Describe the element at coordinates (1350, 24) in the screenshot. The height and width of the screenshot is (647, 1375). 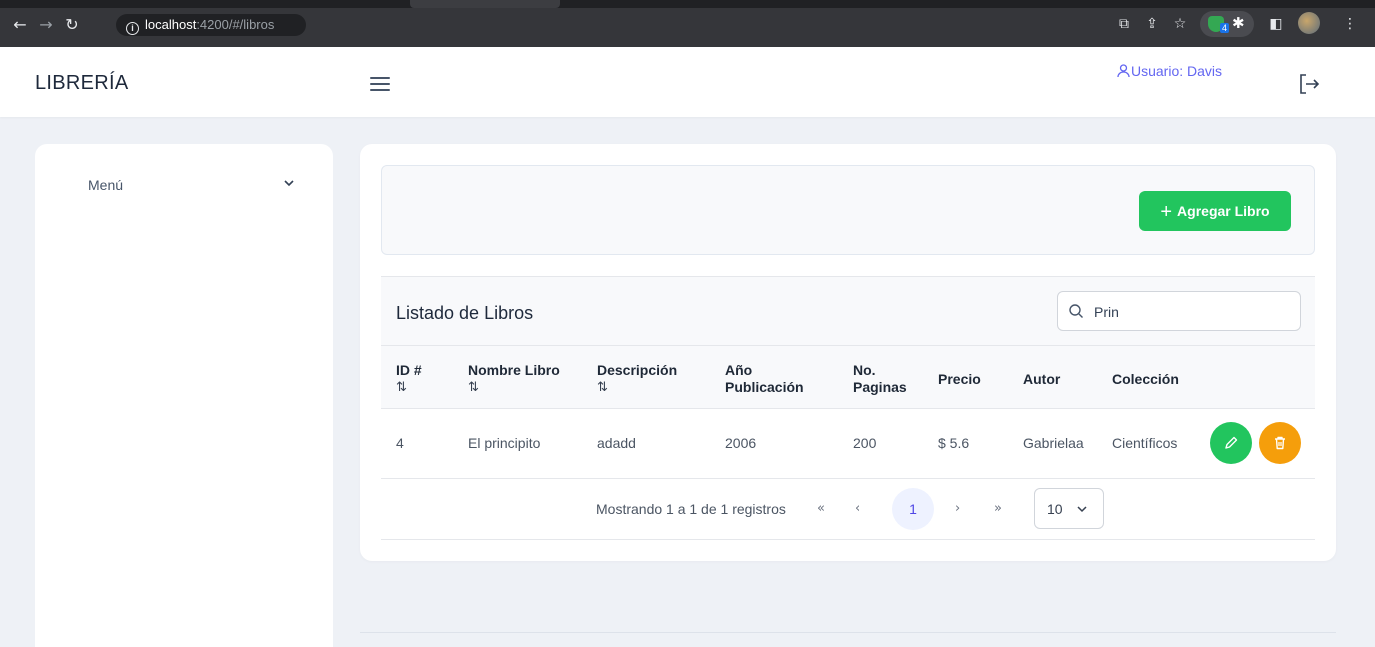
I see `kebab-menu-icon: ⋮` at that location.